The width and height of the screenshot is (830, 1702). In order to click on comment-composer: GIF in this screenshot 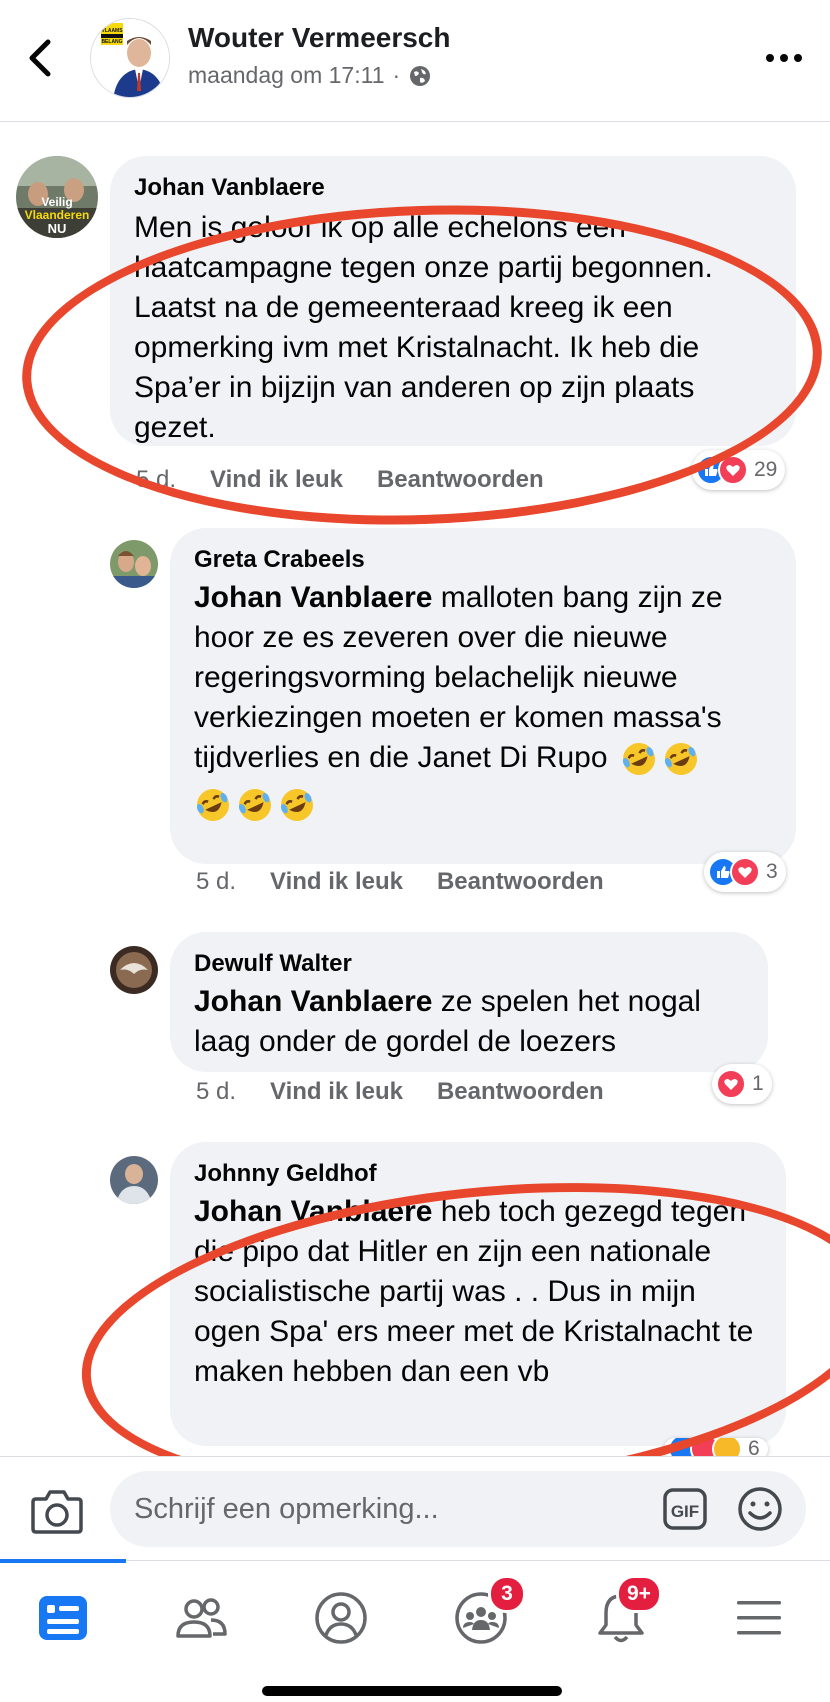, I will do `click(415, 1508)`.